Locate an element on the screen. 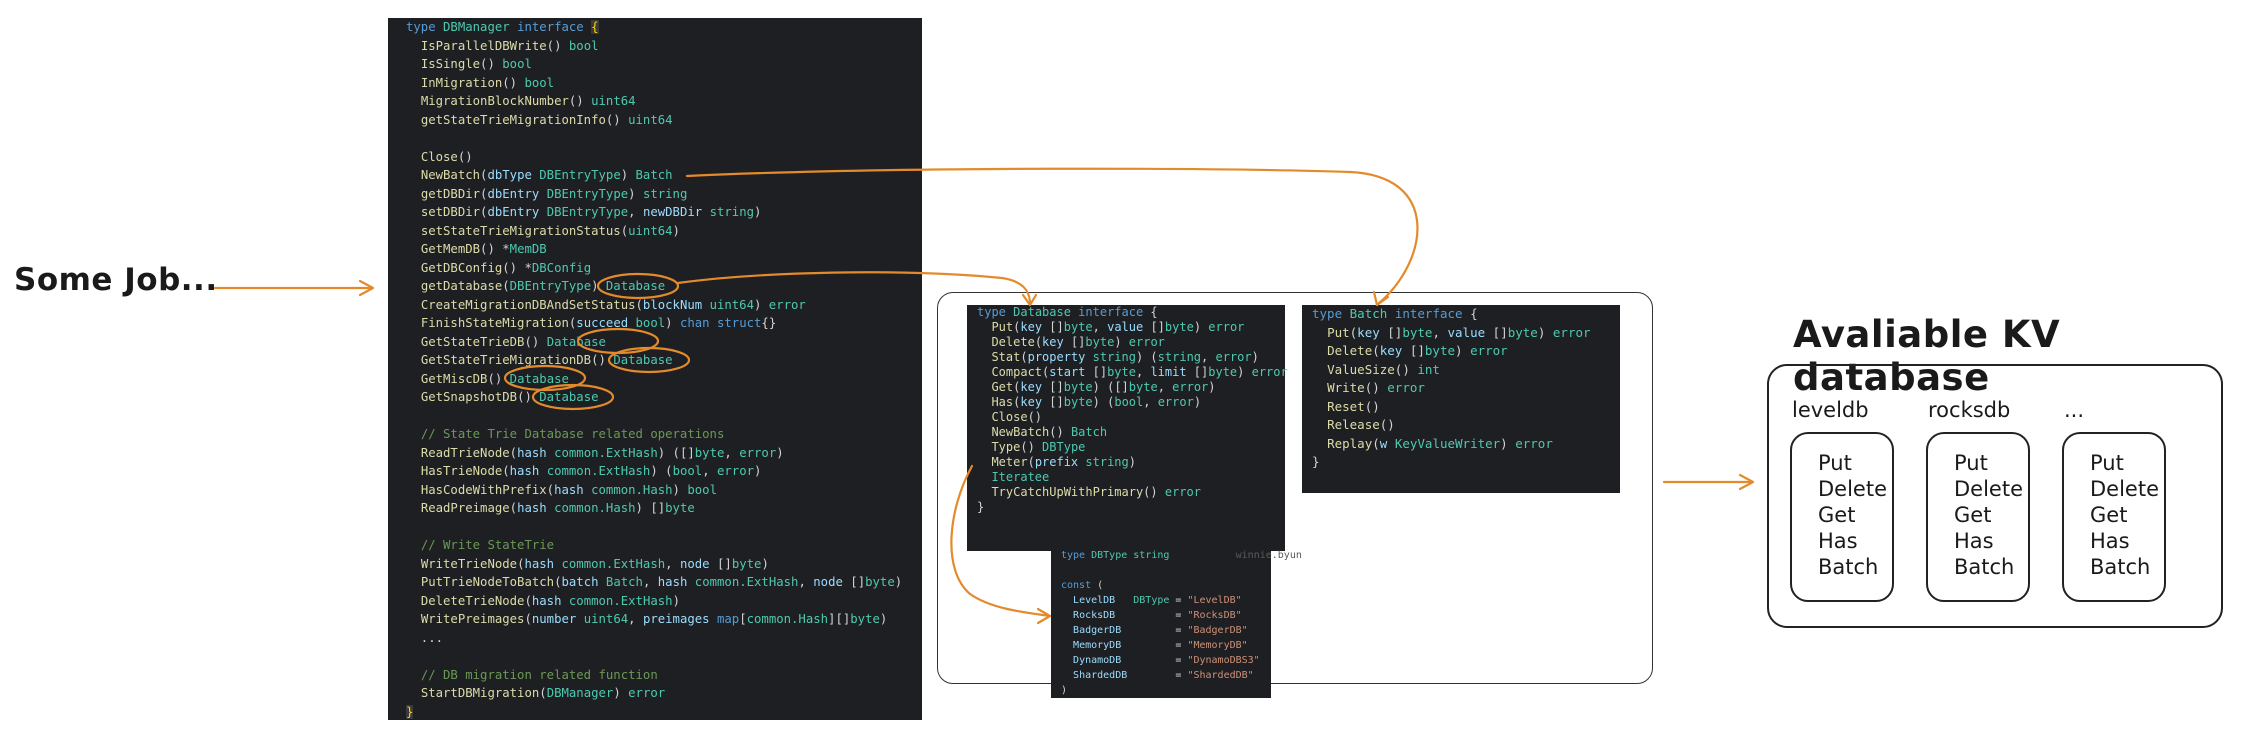  code-line: Meter(prefix string) is located at coordinates (1063, 462).